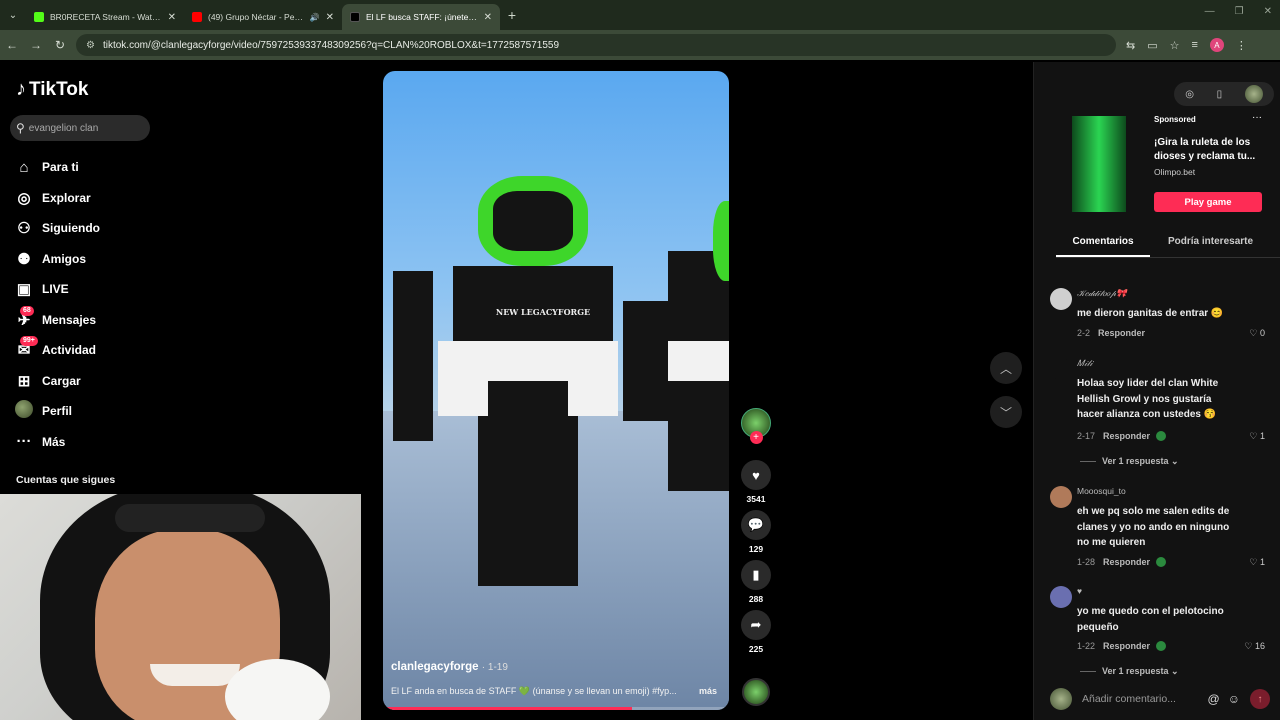 This screenshot has width=1280, height=720. Describe the element at coordinates (512, 15) in the screenshot. I see `new-tab-button: +` at that location.